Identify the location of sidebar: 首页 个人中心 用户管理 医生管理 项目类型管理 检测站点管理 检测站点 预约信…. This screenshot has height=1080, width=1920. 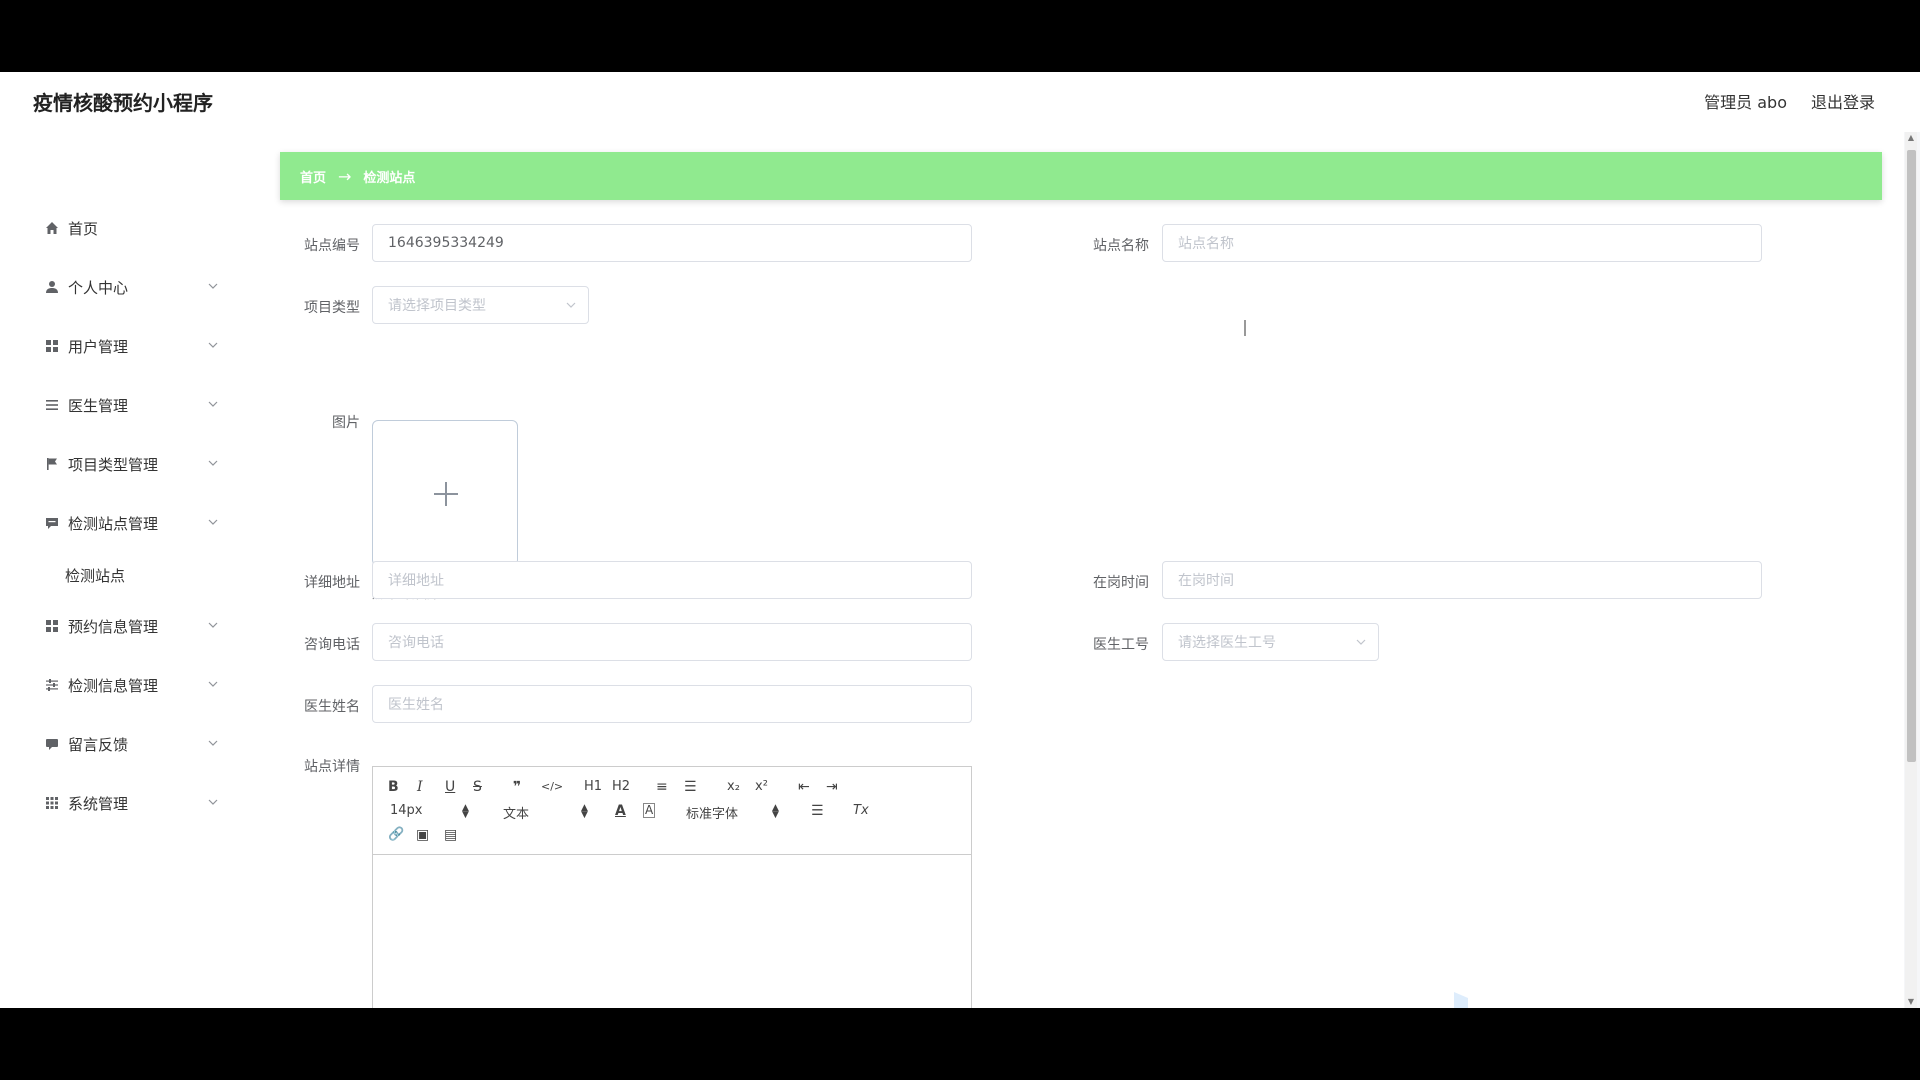
(129, 570).